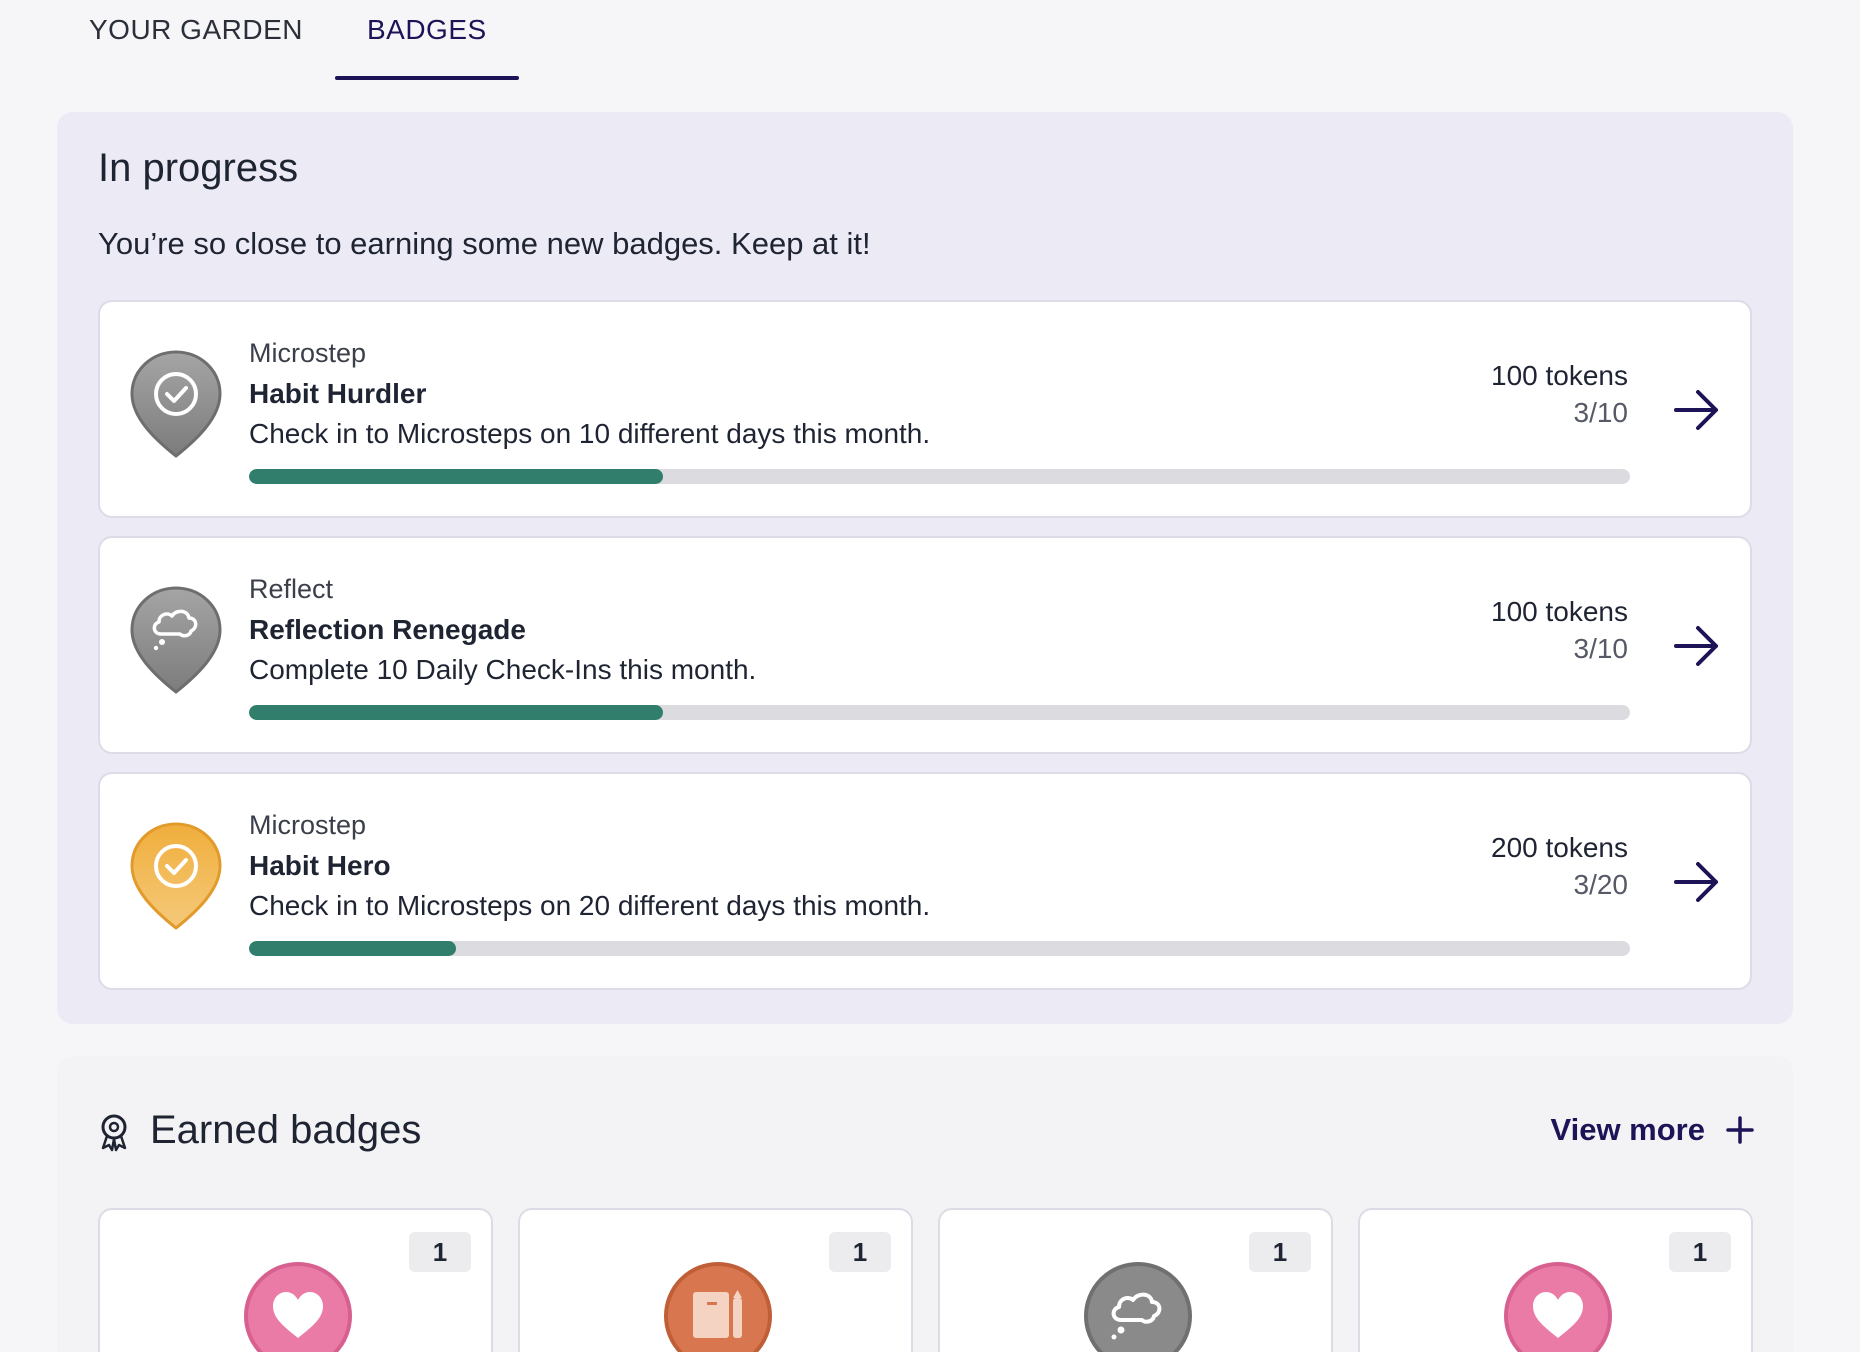 This screenshot has width=1860, height=1352. Describe the element at coordinates (503, 669) in the screenshot. I see `badge-description: Complete 10 Daily Check-Ins this month.` at that location.